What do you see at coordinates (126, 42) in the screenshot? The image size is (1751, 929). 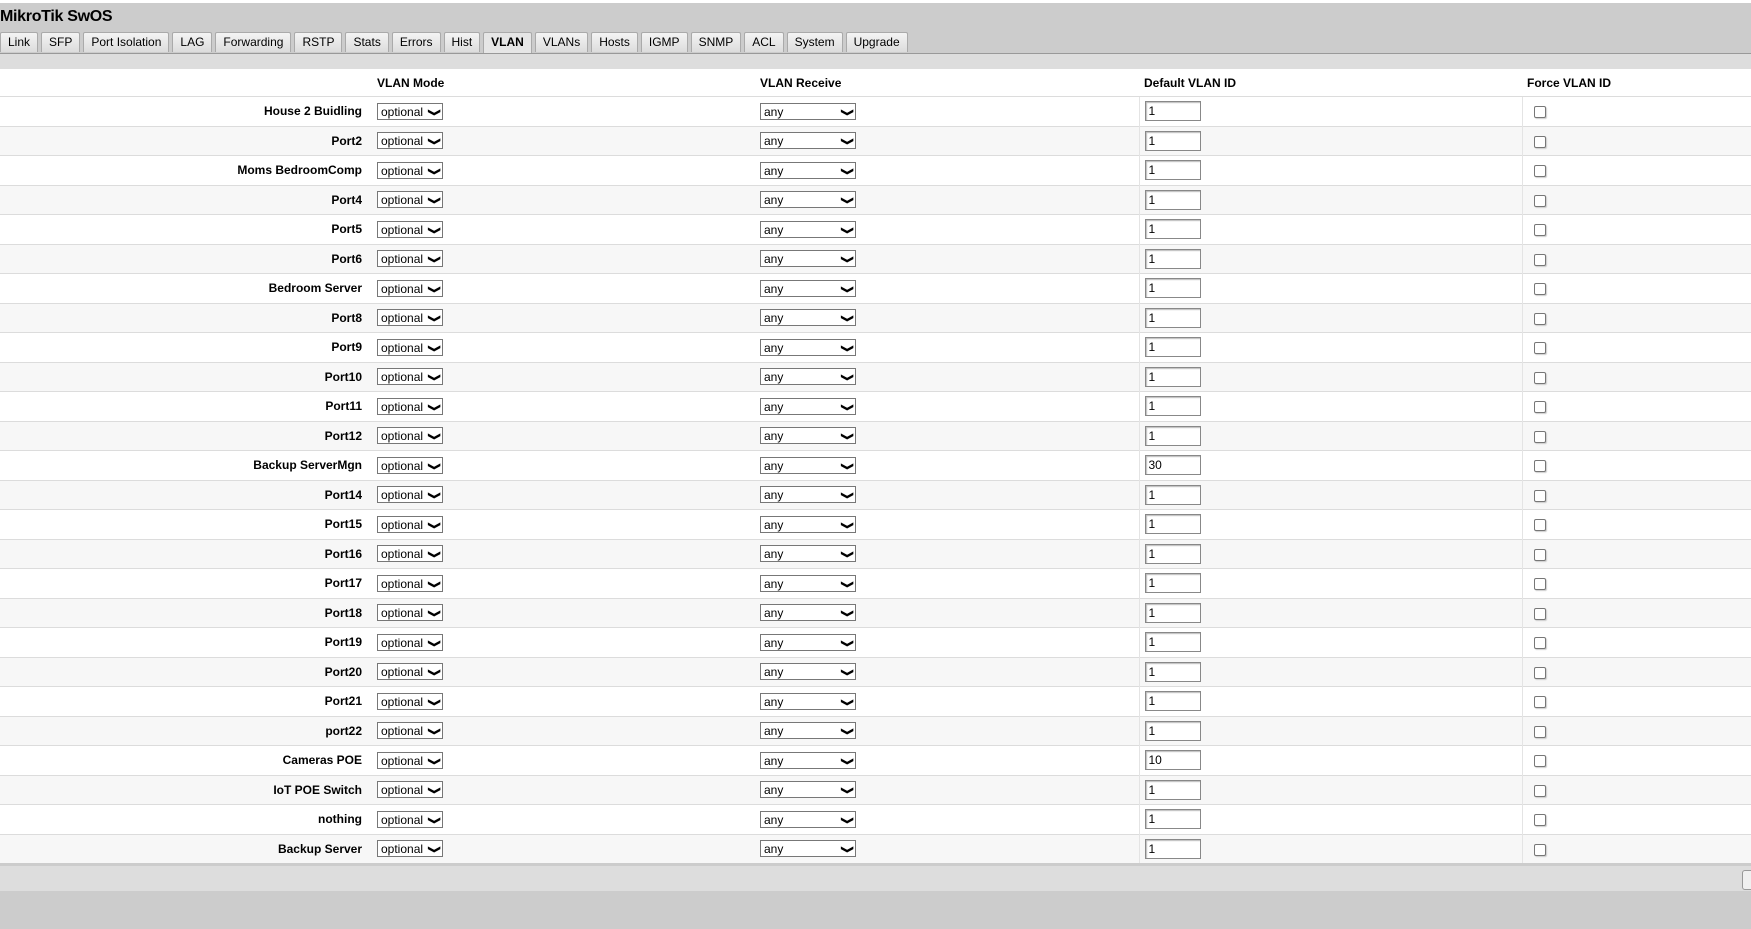 I see `tab-port-isolation: Port Isolation` at bounding box center [126, 42].